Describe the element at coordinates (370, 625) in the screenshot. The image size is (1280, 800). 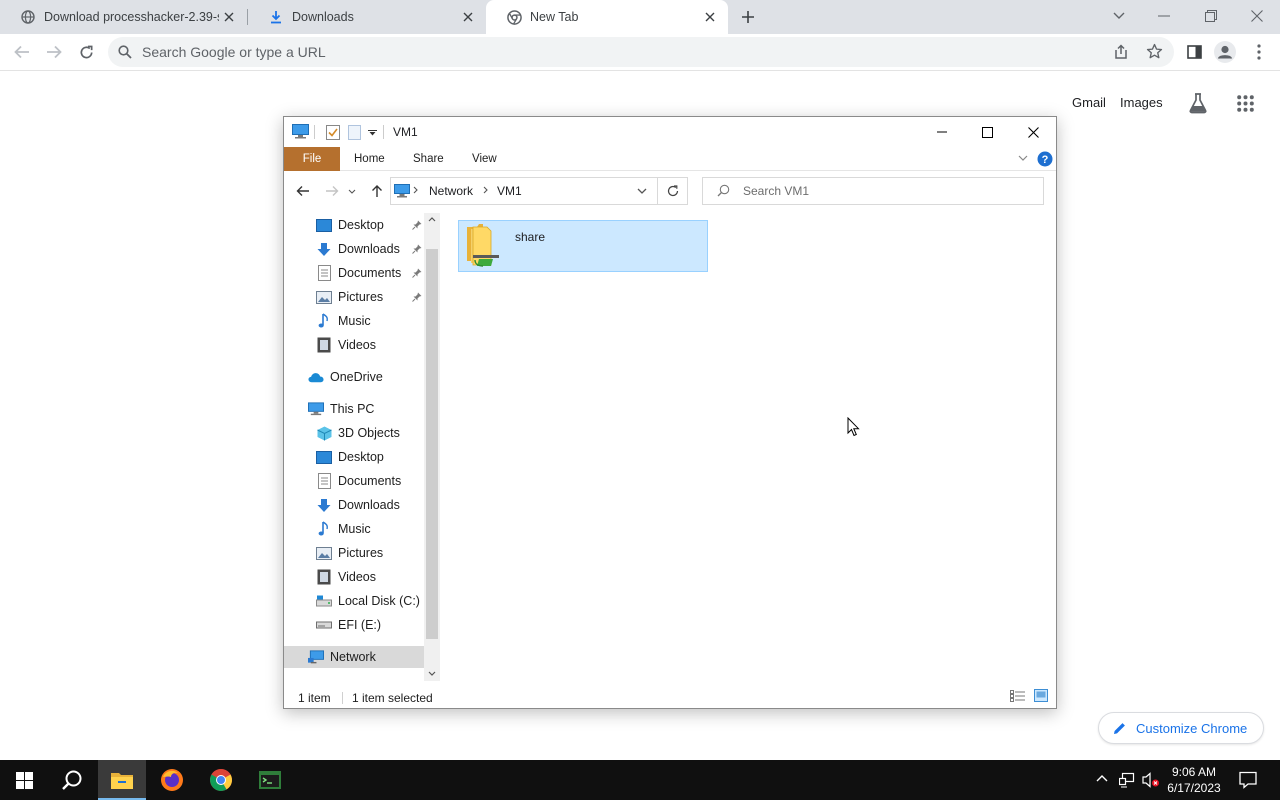
I see `nav-item-efi-e: EFI (E:)` at that location.